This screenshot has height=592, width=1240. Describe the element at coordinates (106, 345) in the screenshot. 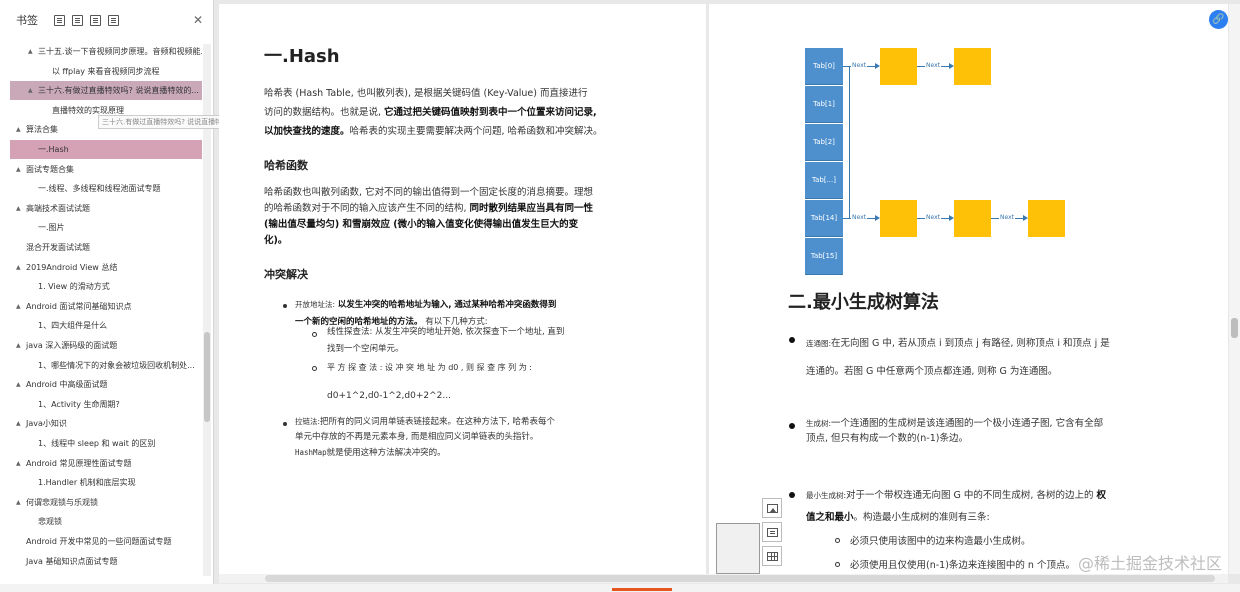

I see `bookmark-item: ▲ java 深入源码级的面试题` at that location.